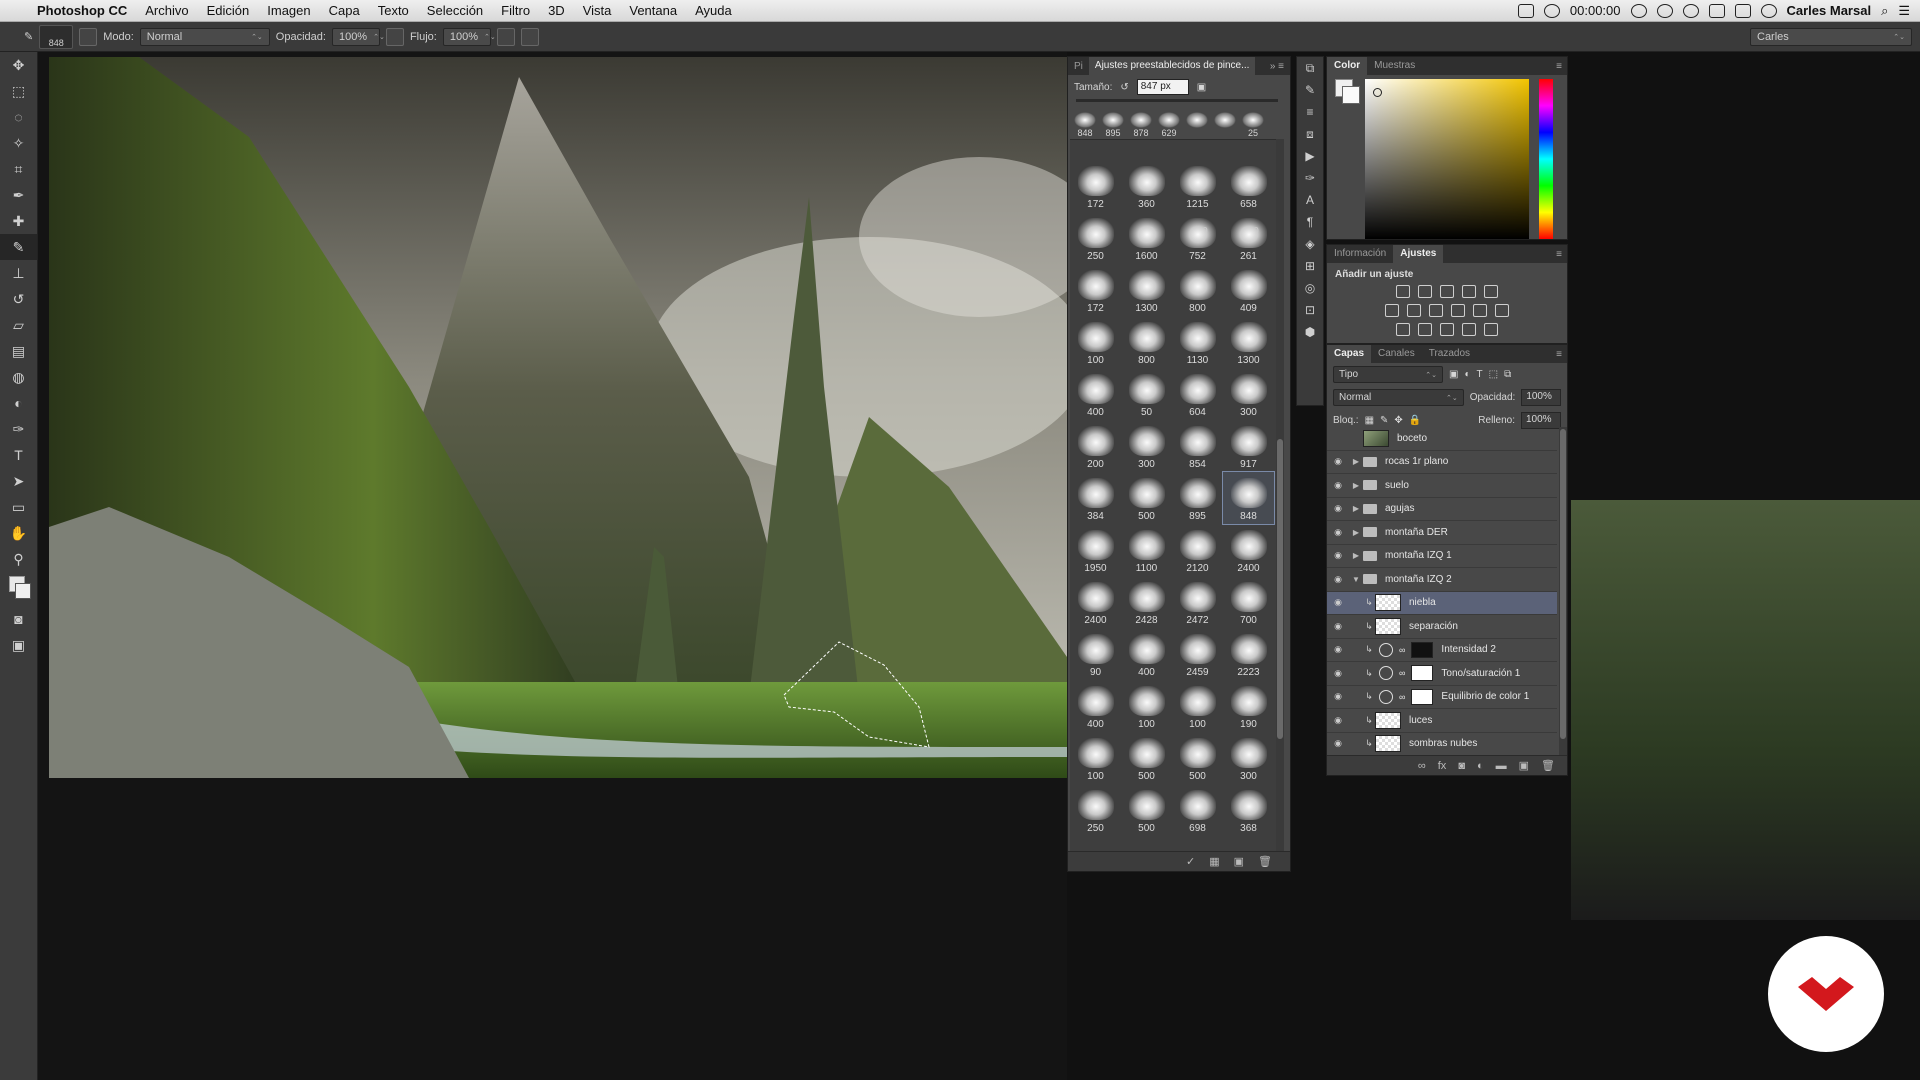  What do you see at coordinates (18, 507) in the screenshot?
I see `shape-tool-icon: ▭` at bounding box center [18, 507].